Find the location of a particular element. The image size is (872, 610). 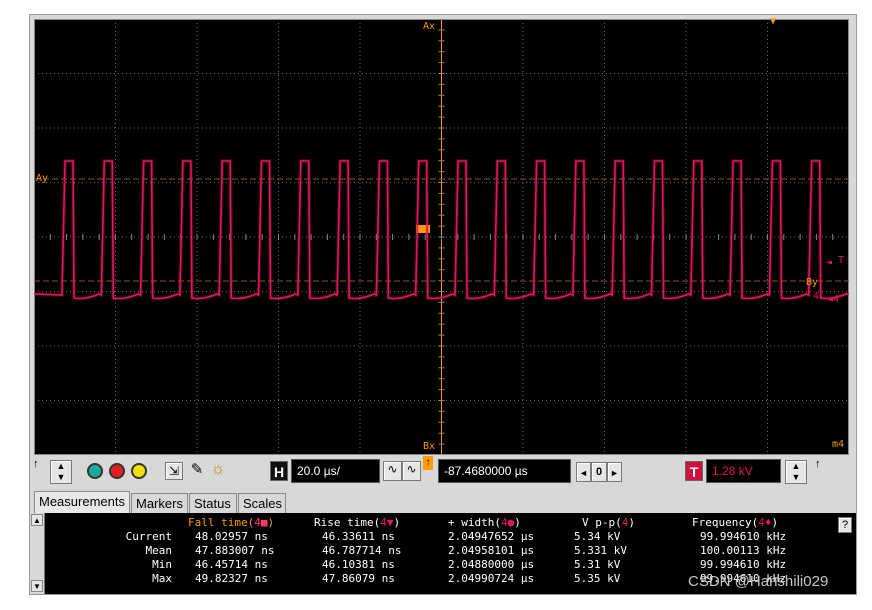

panel-tabs: Measurements Markers Status Scales is located at coordinates (443, 502).